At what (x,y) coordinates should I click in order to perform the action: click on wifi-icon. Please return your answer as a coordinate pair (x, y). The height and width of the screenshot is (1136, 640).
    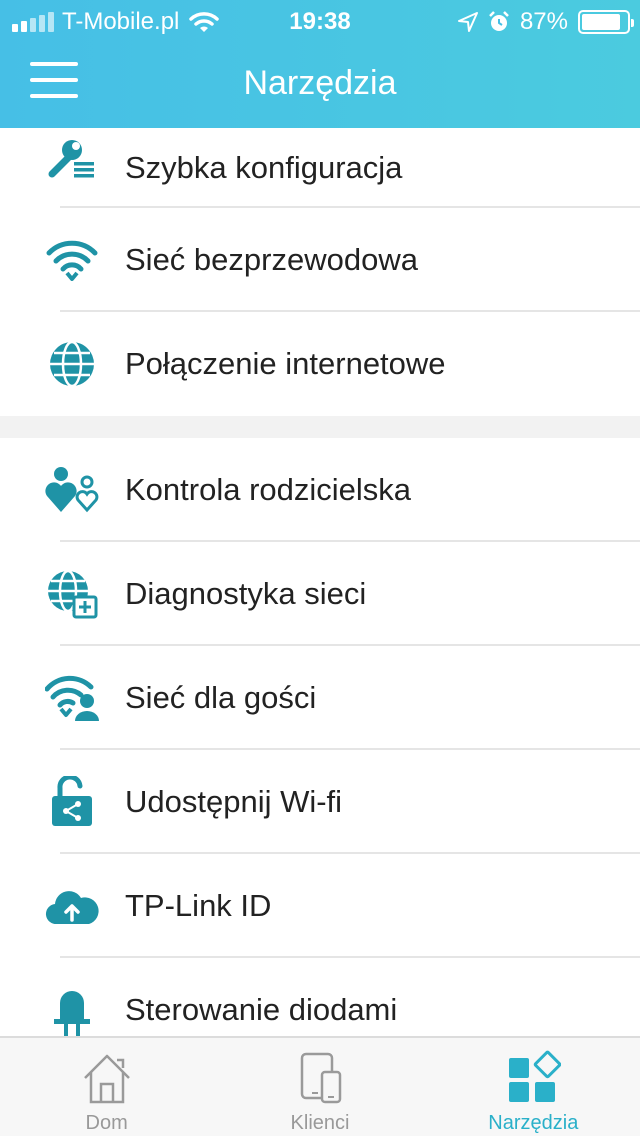
    Looking at the image, I should click on (72, 260).